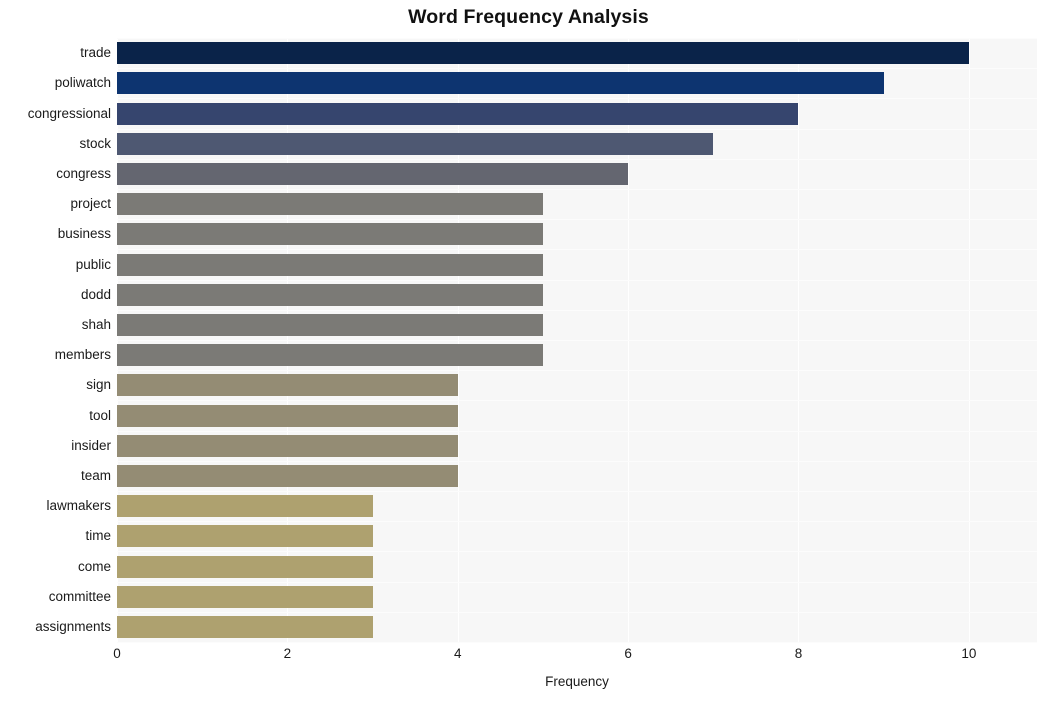 This screenshot has width=1057, height=701. Describe the element at coordinates (798, 653) in the screenshot. I see `x-axis-tick-label: 8` at that location.